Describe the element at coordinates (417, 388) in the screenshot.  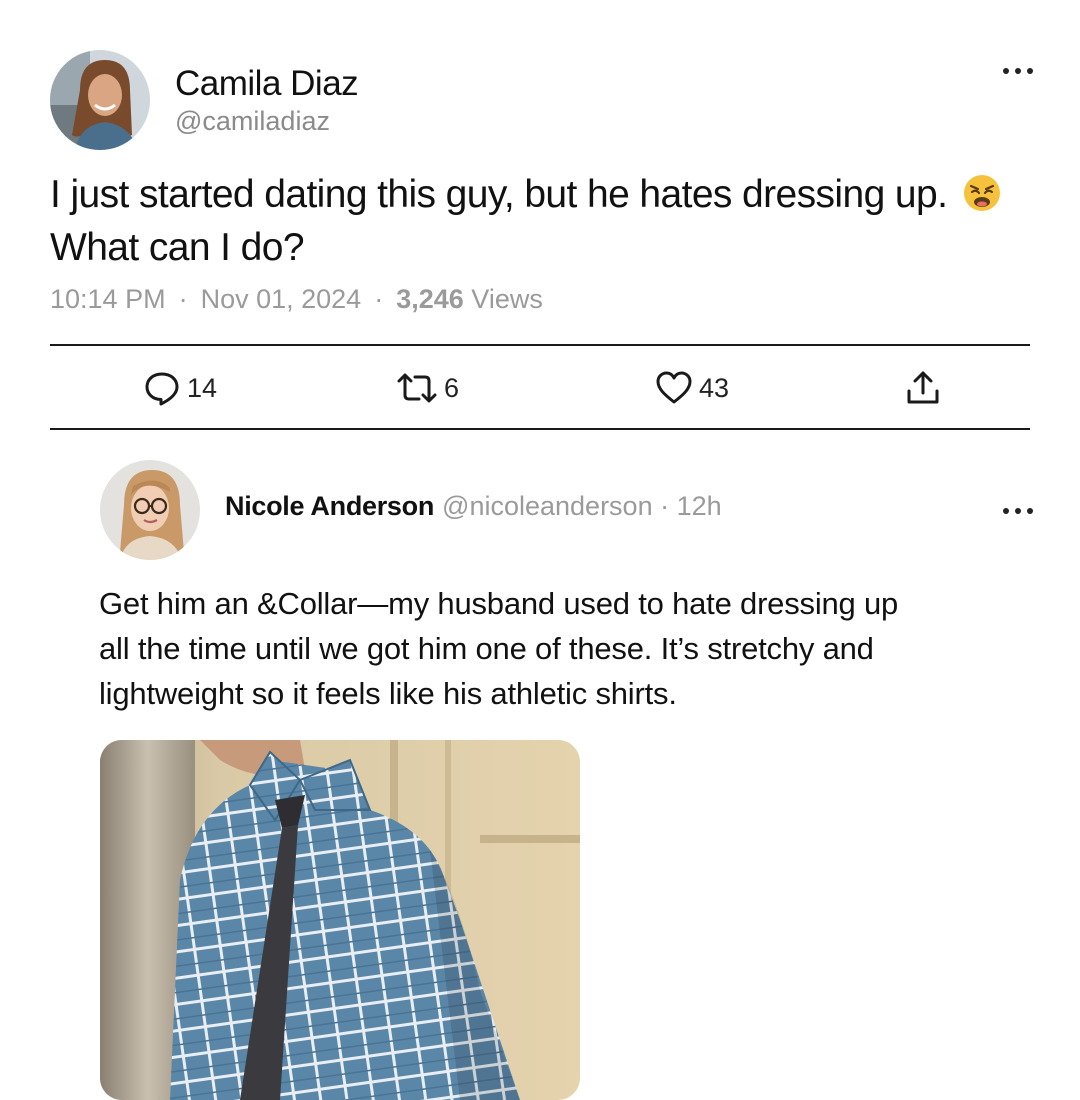
I see `retweet-icon` at that location.